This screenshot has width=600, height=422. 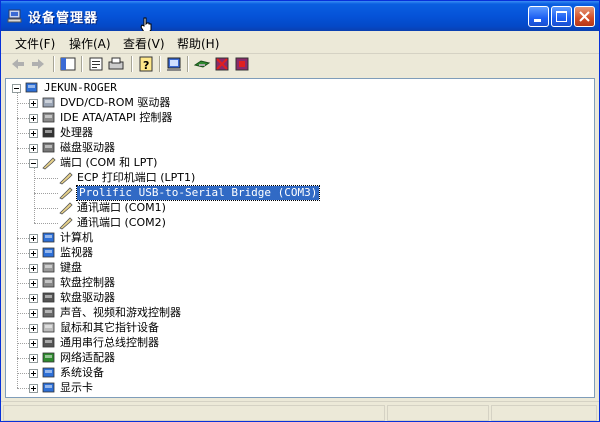 I want to click on print-icon, so click(x=116, y=64).